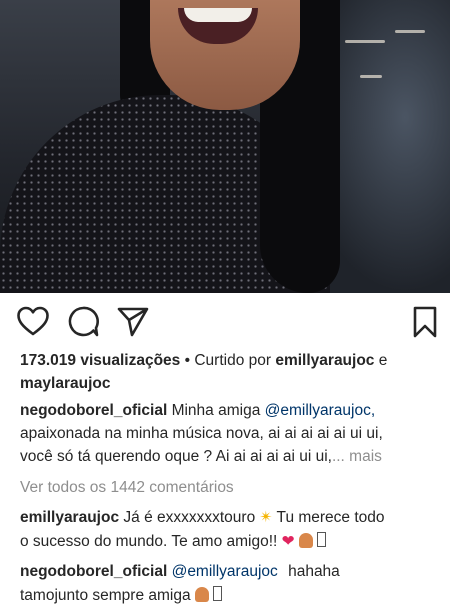  What do you see at coordinates (69, 517) in the screenshot?
I see `comment-username: emillyaraujoc` at bounding box center [69, 517].